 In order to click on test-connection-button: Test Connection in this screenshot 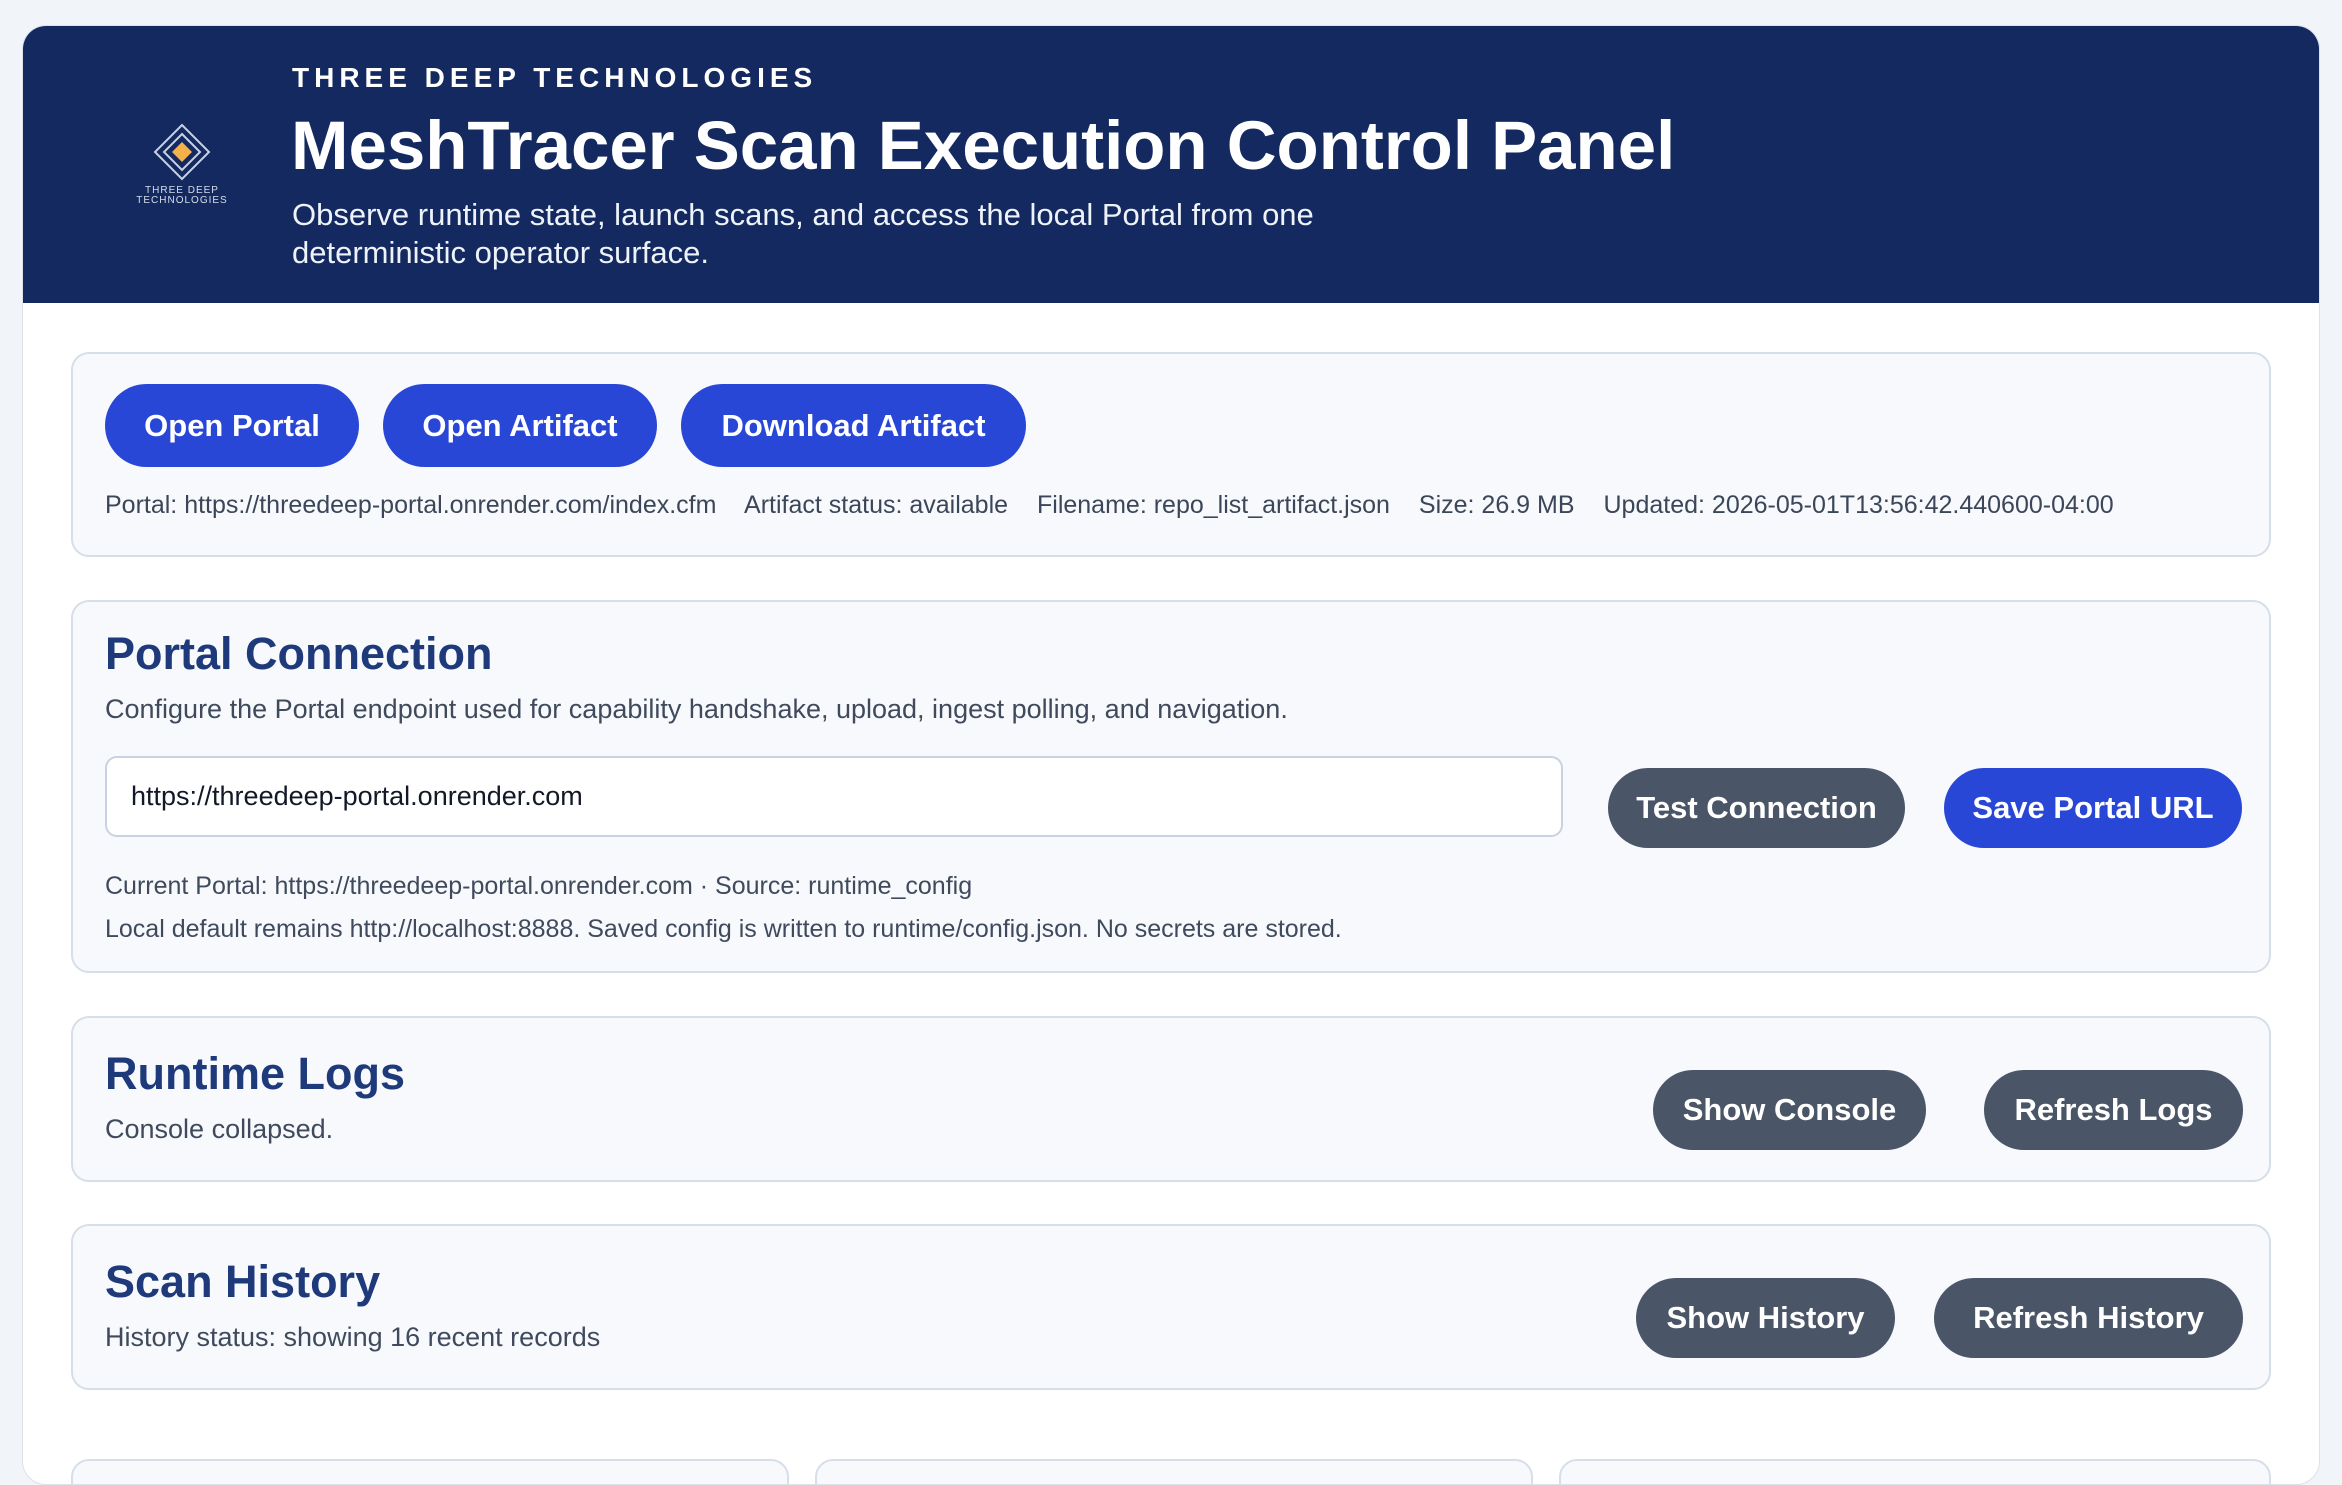, I will do `click(1756, 808)`.